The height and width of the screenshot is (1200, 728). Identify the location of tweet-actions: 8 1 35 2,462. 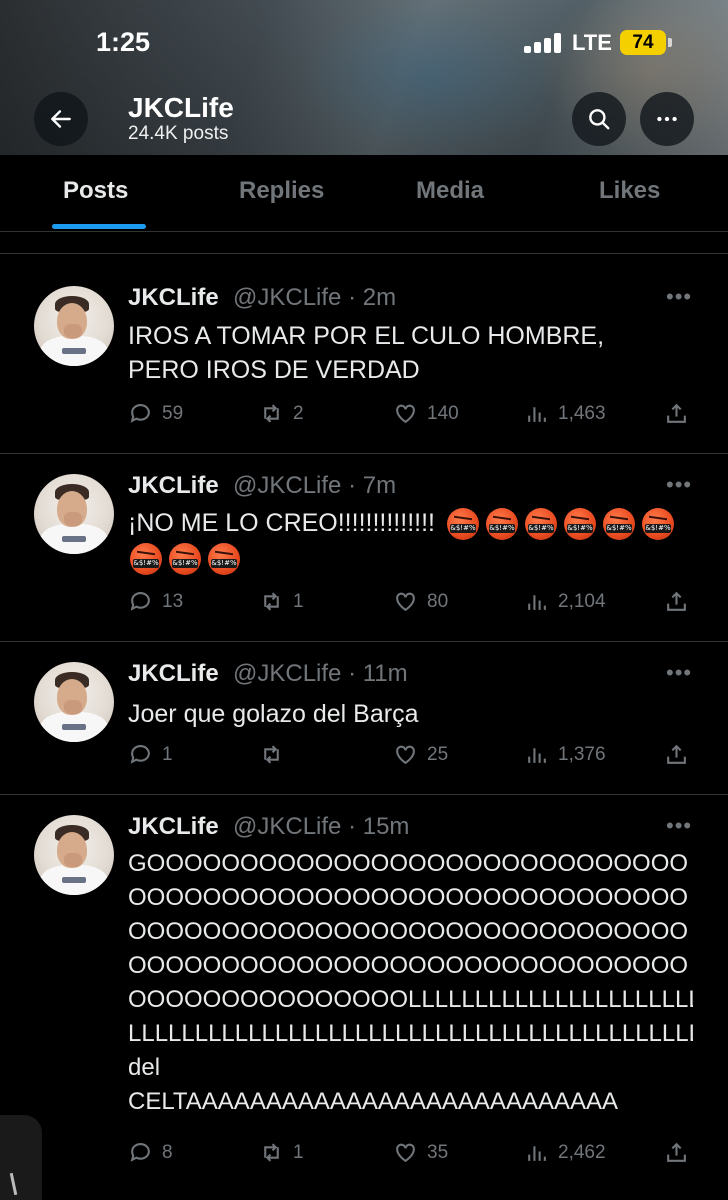
(410, 1155).